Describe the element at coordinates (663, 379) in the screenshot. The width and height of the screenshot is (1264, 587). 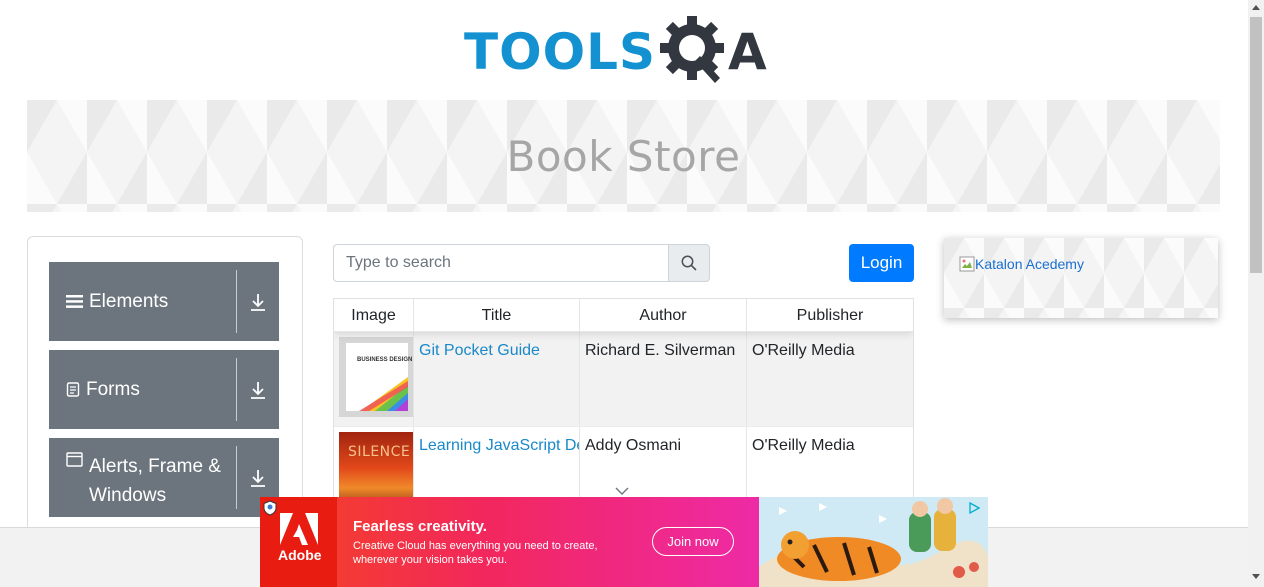
I see `book-author-cell: Richard E. Silverman` at that location.